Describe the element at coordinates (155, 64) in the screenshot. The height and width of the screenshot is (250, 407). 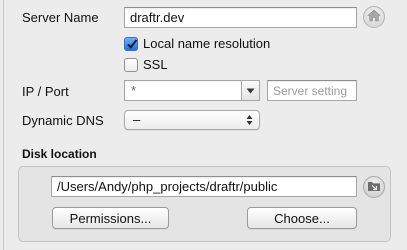
I see `ssl-label: SSL` at that location.